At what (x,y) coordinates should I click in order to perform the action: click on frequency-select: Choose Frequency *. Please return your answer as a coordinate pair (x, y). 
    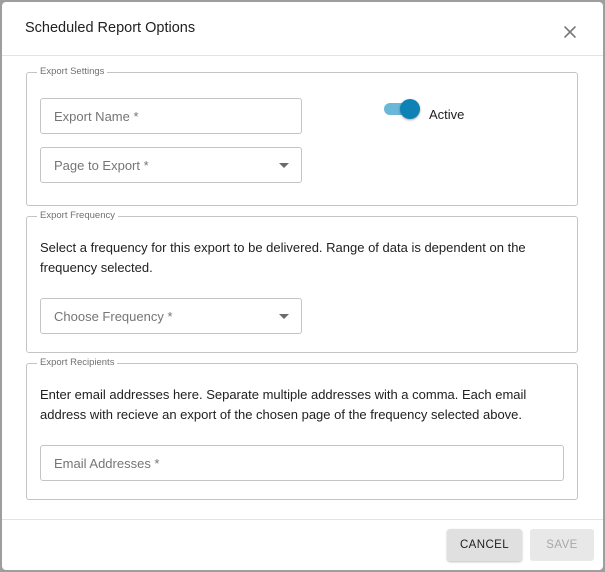
    Looking at the image, I should click on (171, 316).